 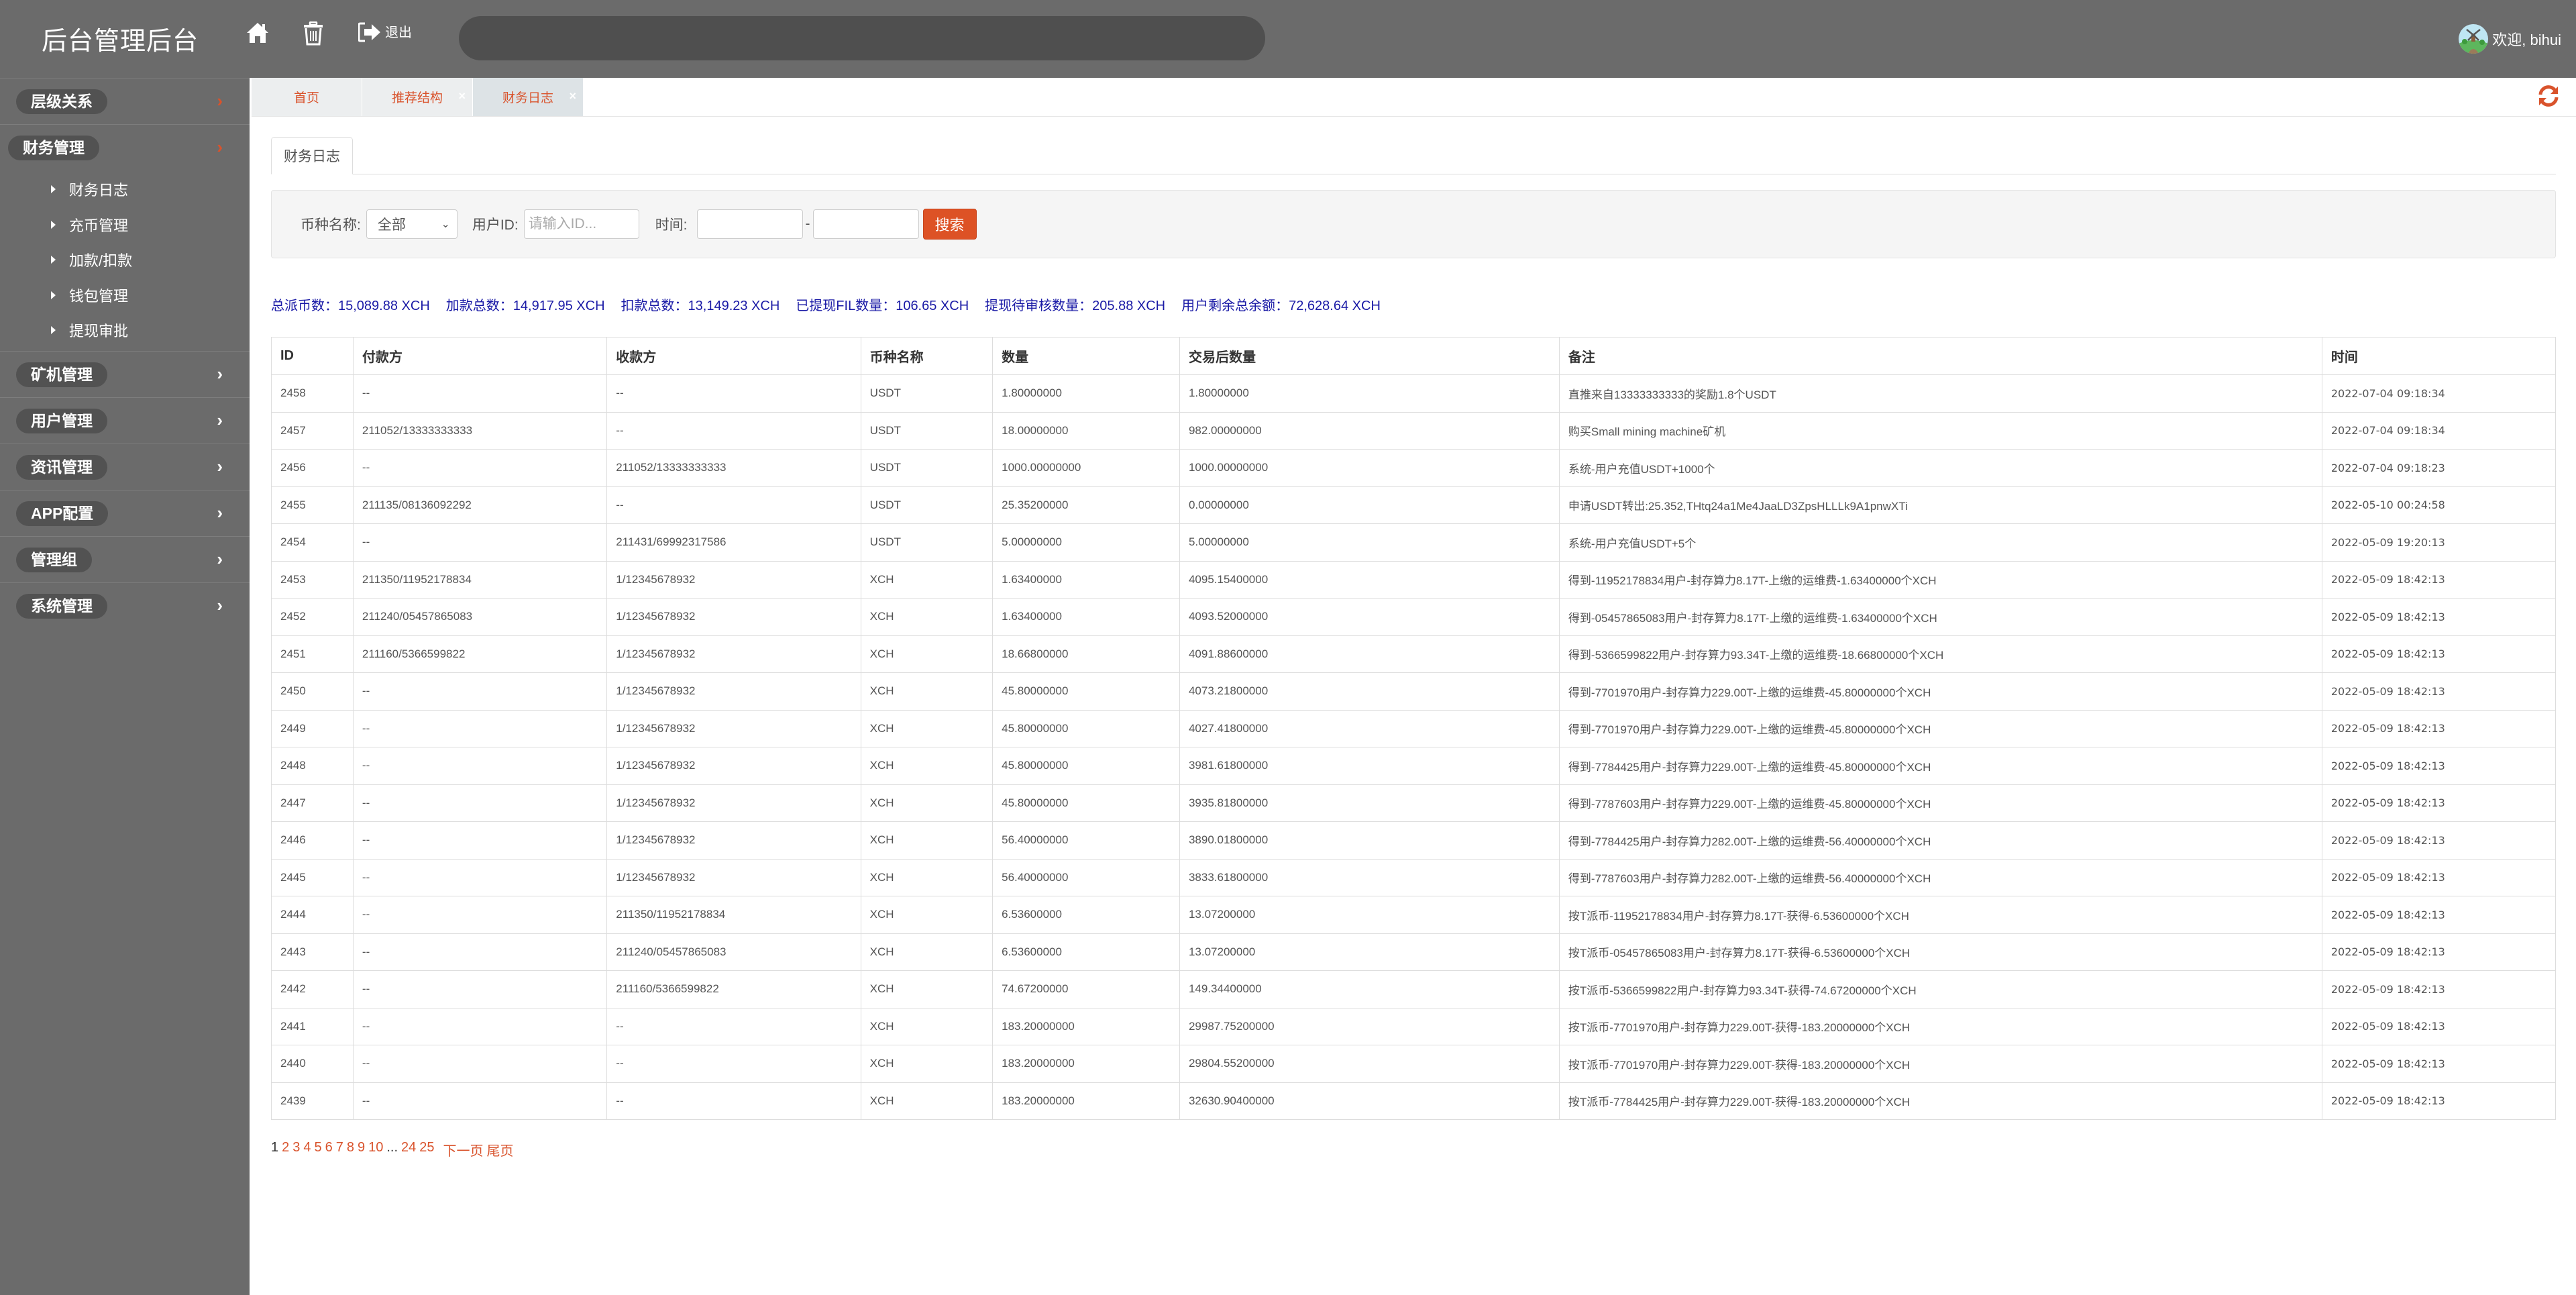 What do you see at coordinates (2439, 356) in the screenshot?
I see `column-header-time: 时间` at bounding box center [2439, 356].